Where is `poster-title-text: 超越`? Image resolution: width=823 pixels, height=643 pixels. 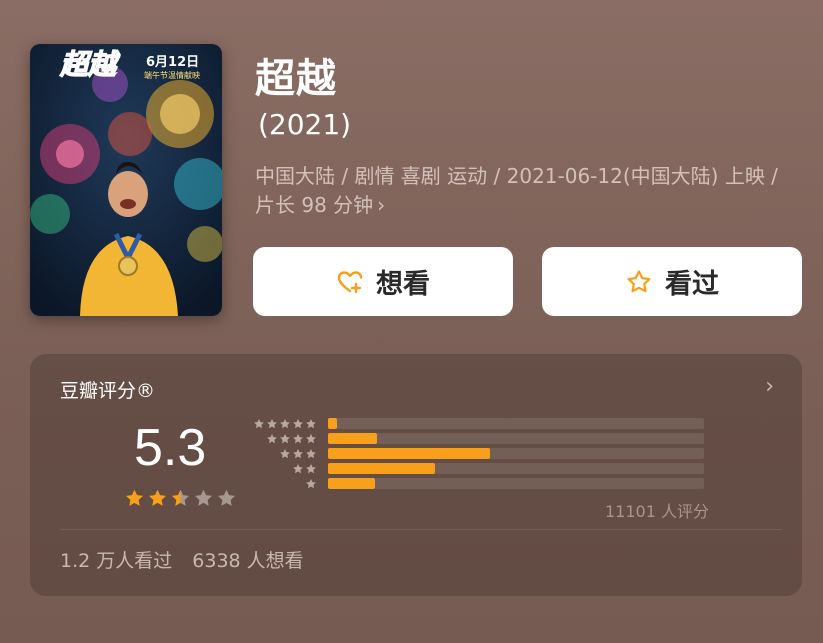
poster-title-text: 超越 is located at coordinates (90, 64).